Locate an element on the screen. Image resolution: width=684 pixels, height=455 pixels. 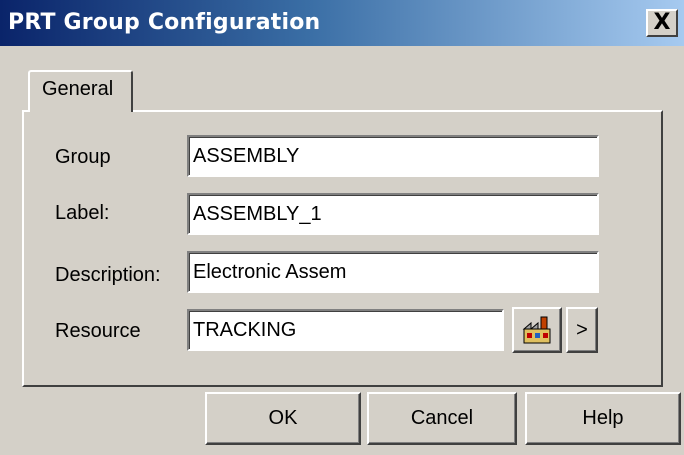
resource-browse-button is located at coordinates (537, 330).